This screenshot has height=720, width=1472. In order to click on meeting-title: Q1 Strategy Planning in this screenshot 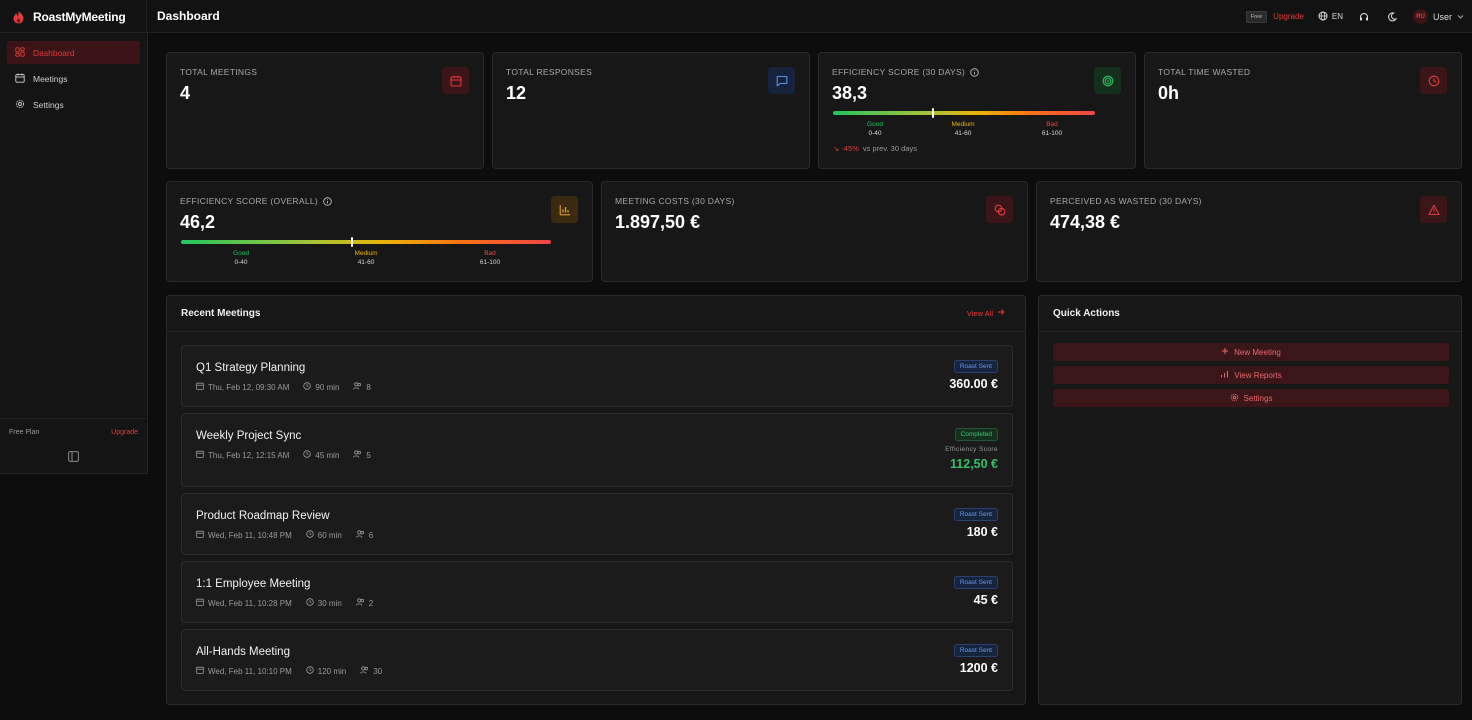, I will do `click(251, 368)`.